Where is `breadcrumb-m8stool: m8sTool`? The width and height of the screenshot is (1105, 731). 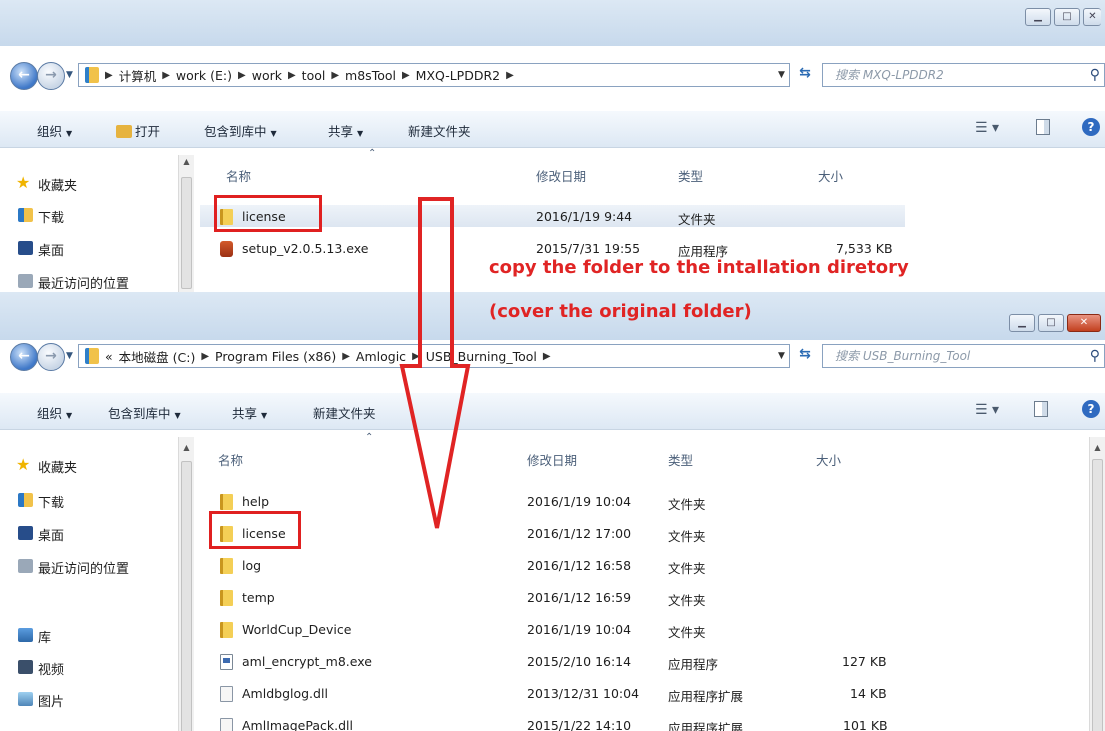 breadcrumb-m8stool: m8sTool is located at coordinates (370, 75).